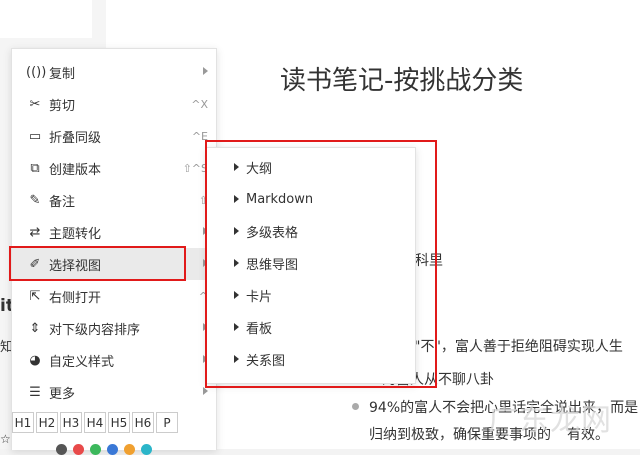 This screenshot has height=455, width=640. Describe the element at coordinates (199, 104) in the screenshot. I see `shortcut-label: ^X` at that location.